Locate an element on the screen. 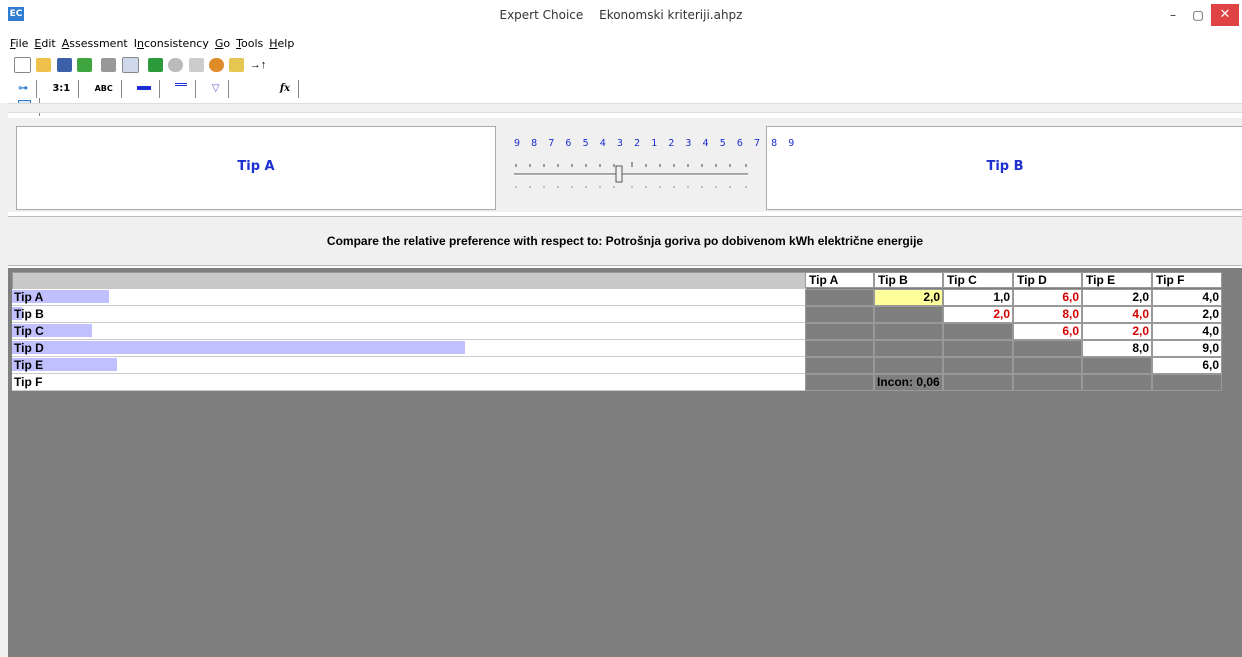 This screenshot has height=657, width=1242. tree-icon: ⊶ is located at coordinates (23, 88).